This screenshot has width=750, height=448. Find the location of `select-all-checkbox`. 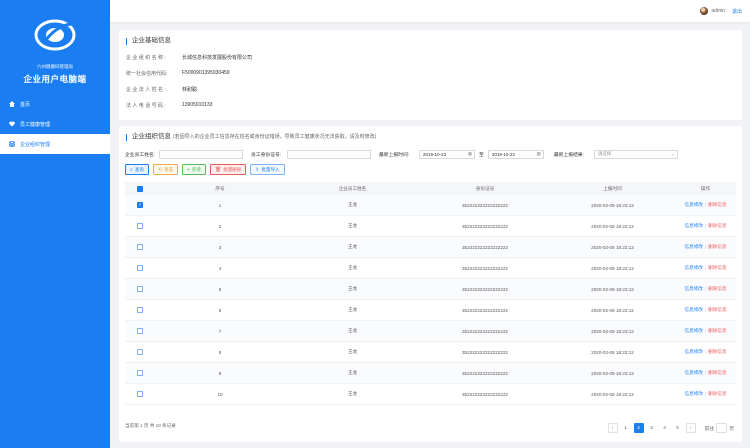

select-all-checkbox is located at coordinates (140, 188).